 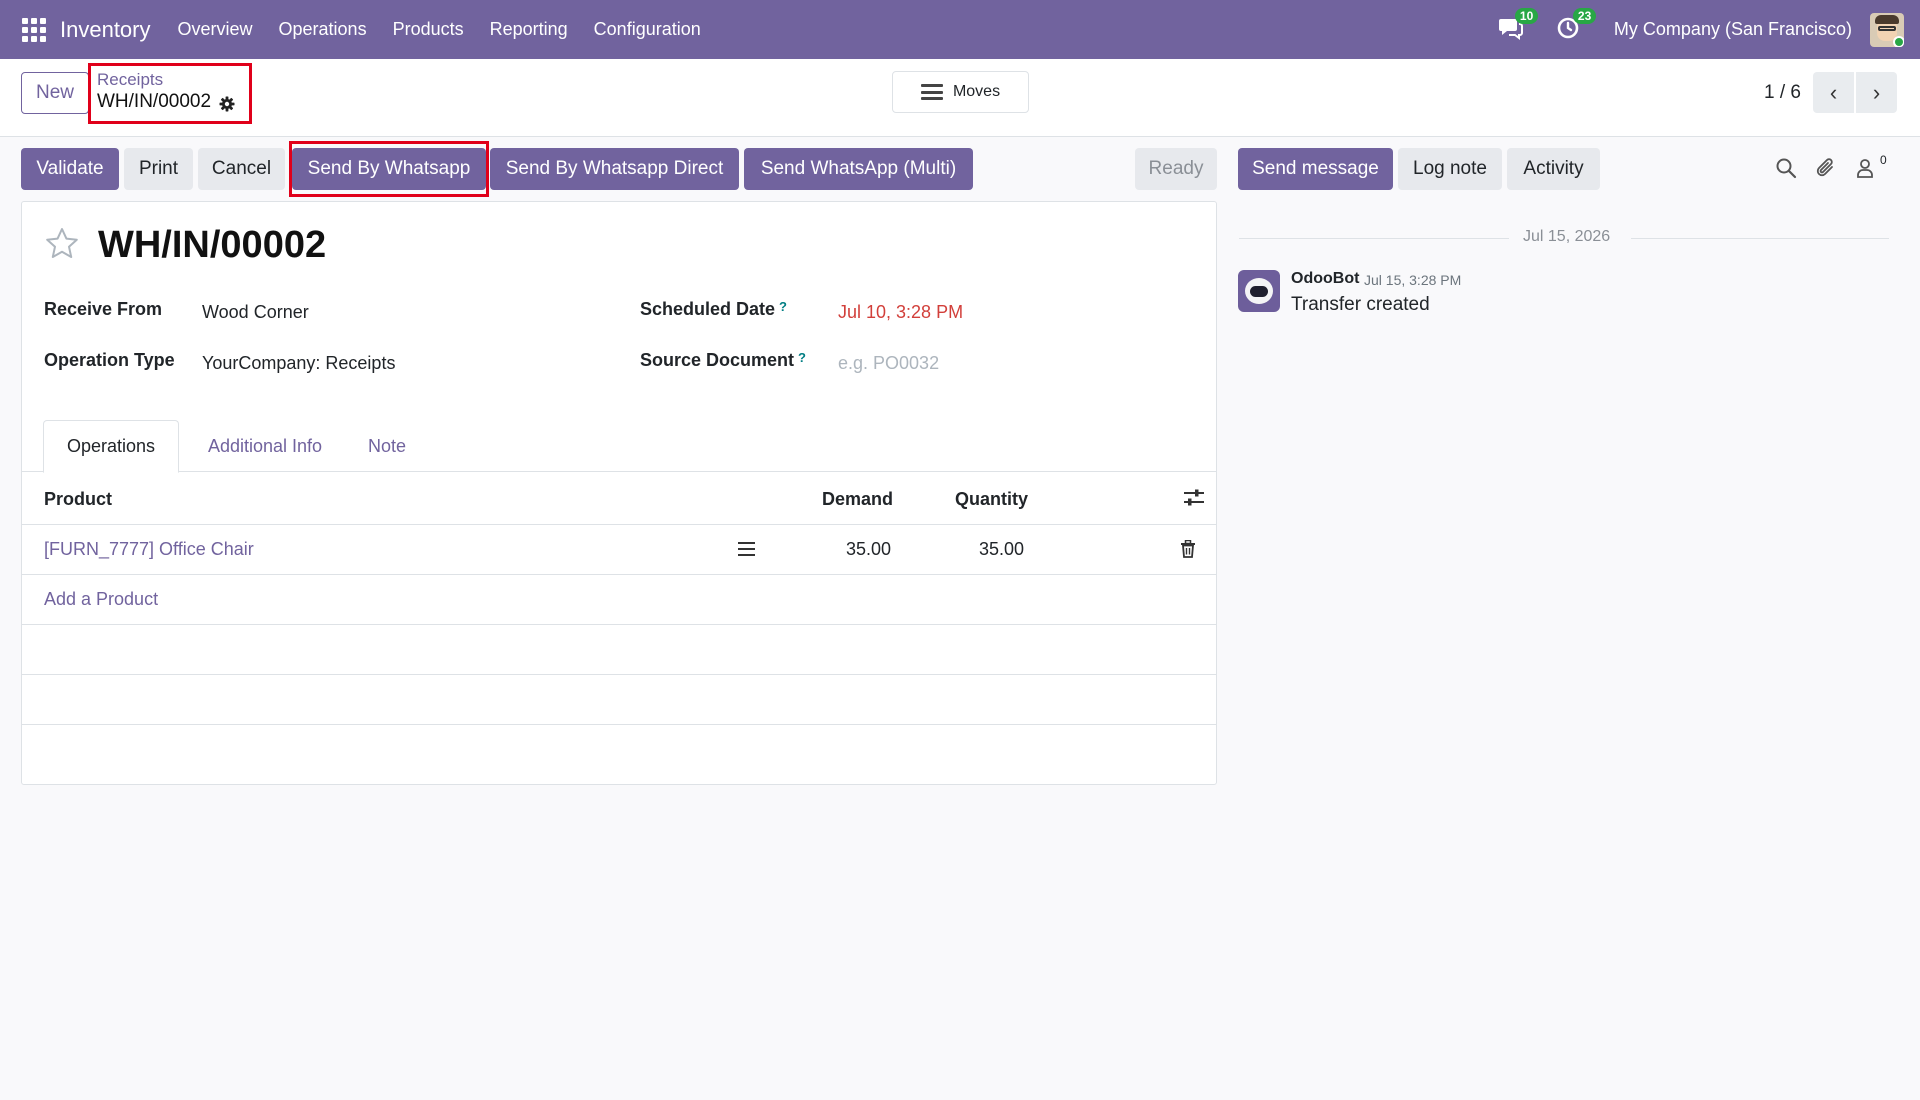 I want to click on add-line-row: Add a Product, so click(x=619, y=600).